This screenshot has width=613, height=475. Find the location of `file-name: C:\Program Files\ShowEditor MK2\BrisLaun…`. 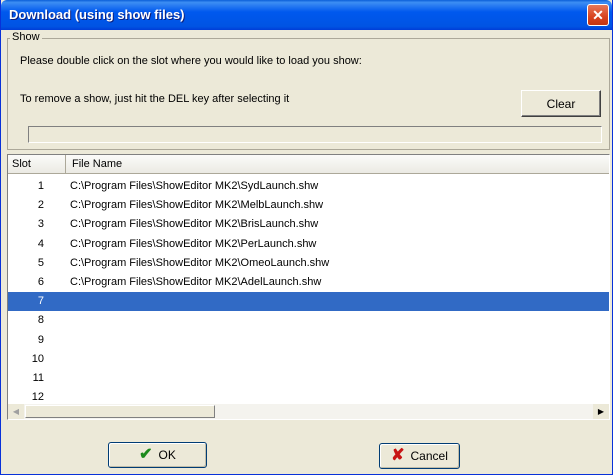

file-name: C:\Program Files\ShowEditor MK2\BrisLaun… is located at coordinates (194, 224).